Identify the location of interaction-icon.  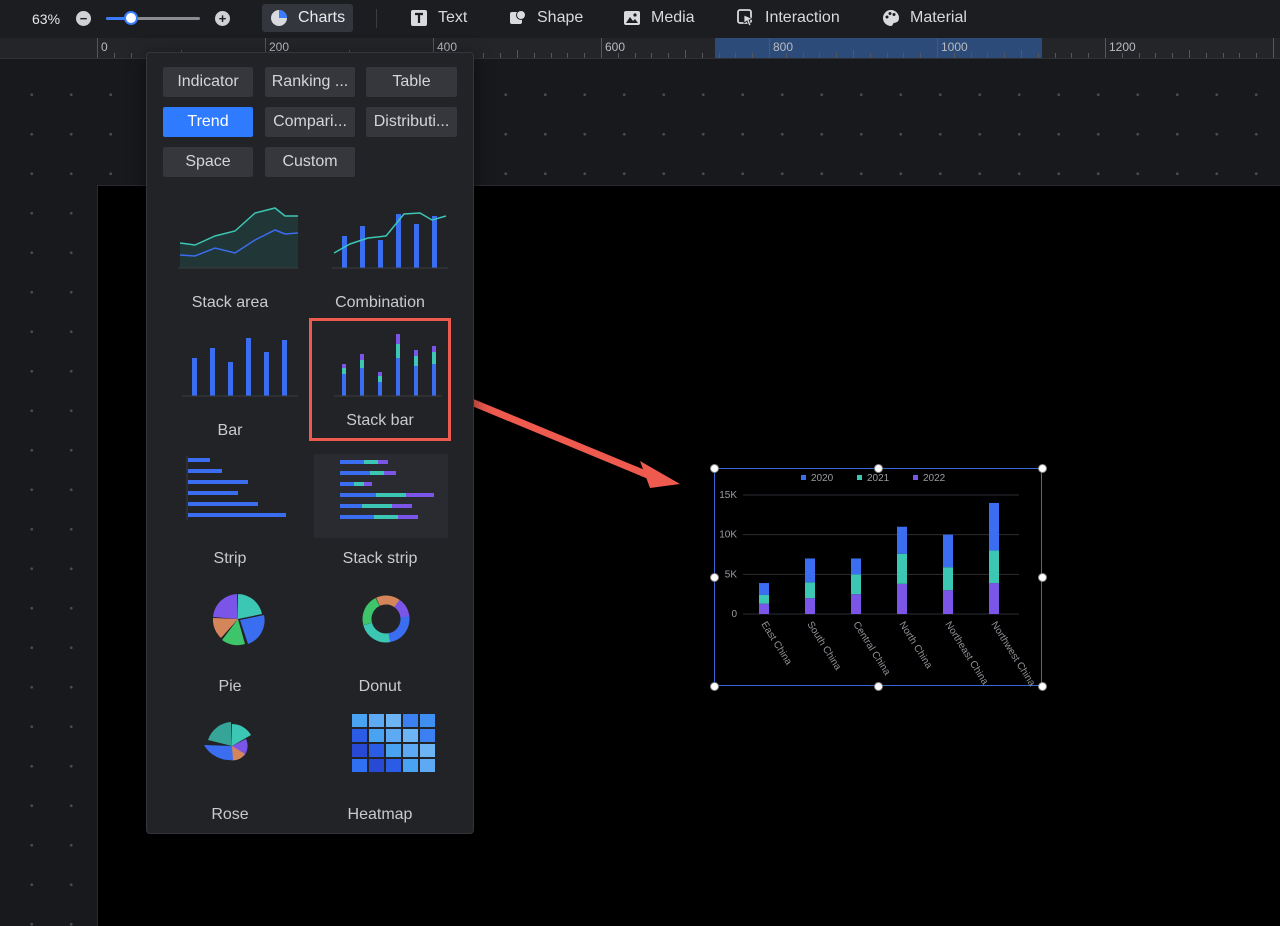
(746, 18).